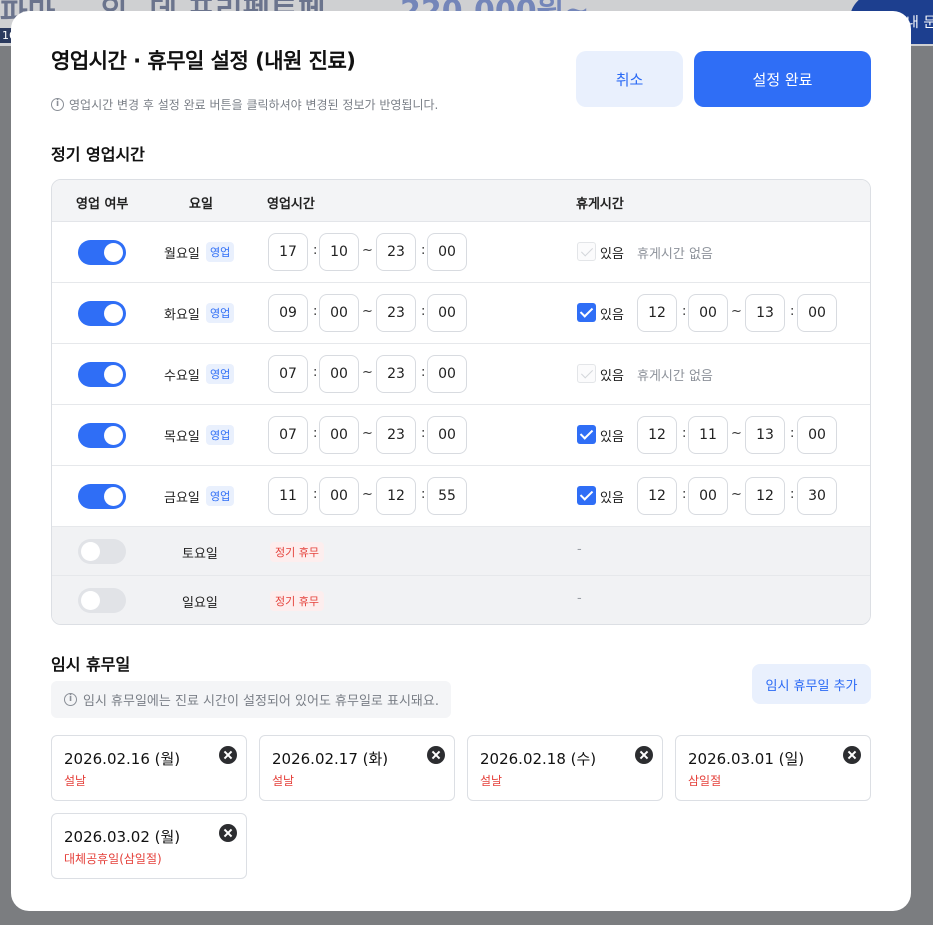  What do you see at coordinates (461, 600) in the screenshot?
I see `table-row-sunday: 일요일 정기 휴무 -` at bounding box center [461, 600].